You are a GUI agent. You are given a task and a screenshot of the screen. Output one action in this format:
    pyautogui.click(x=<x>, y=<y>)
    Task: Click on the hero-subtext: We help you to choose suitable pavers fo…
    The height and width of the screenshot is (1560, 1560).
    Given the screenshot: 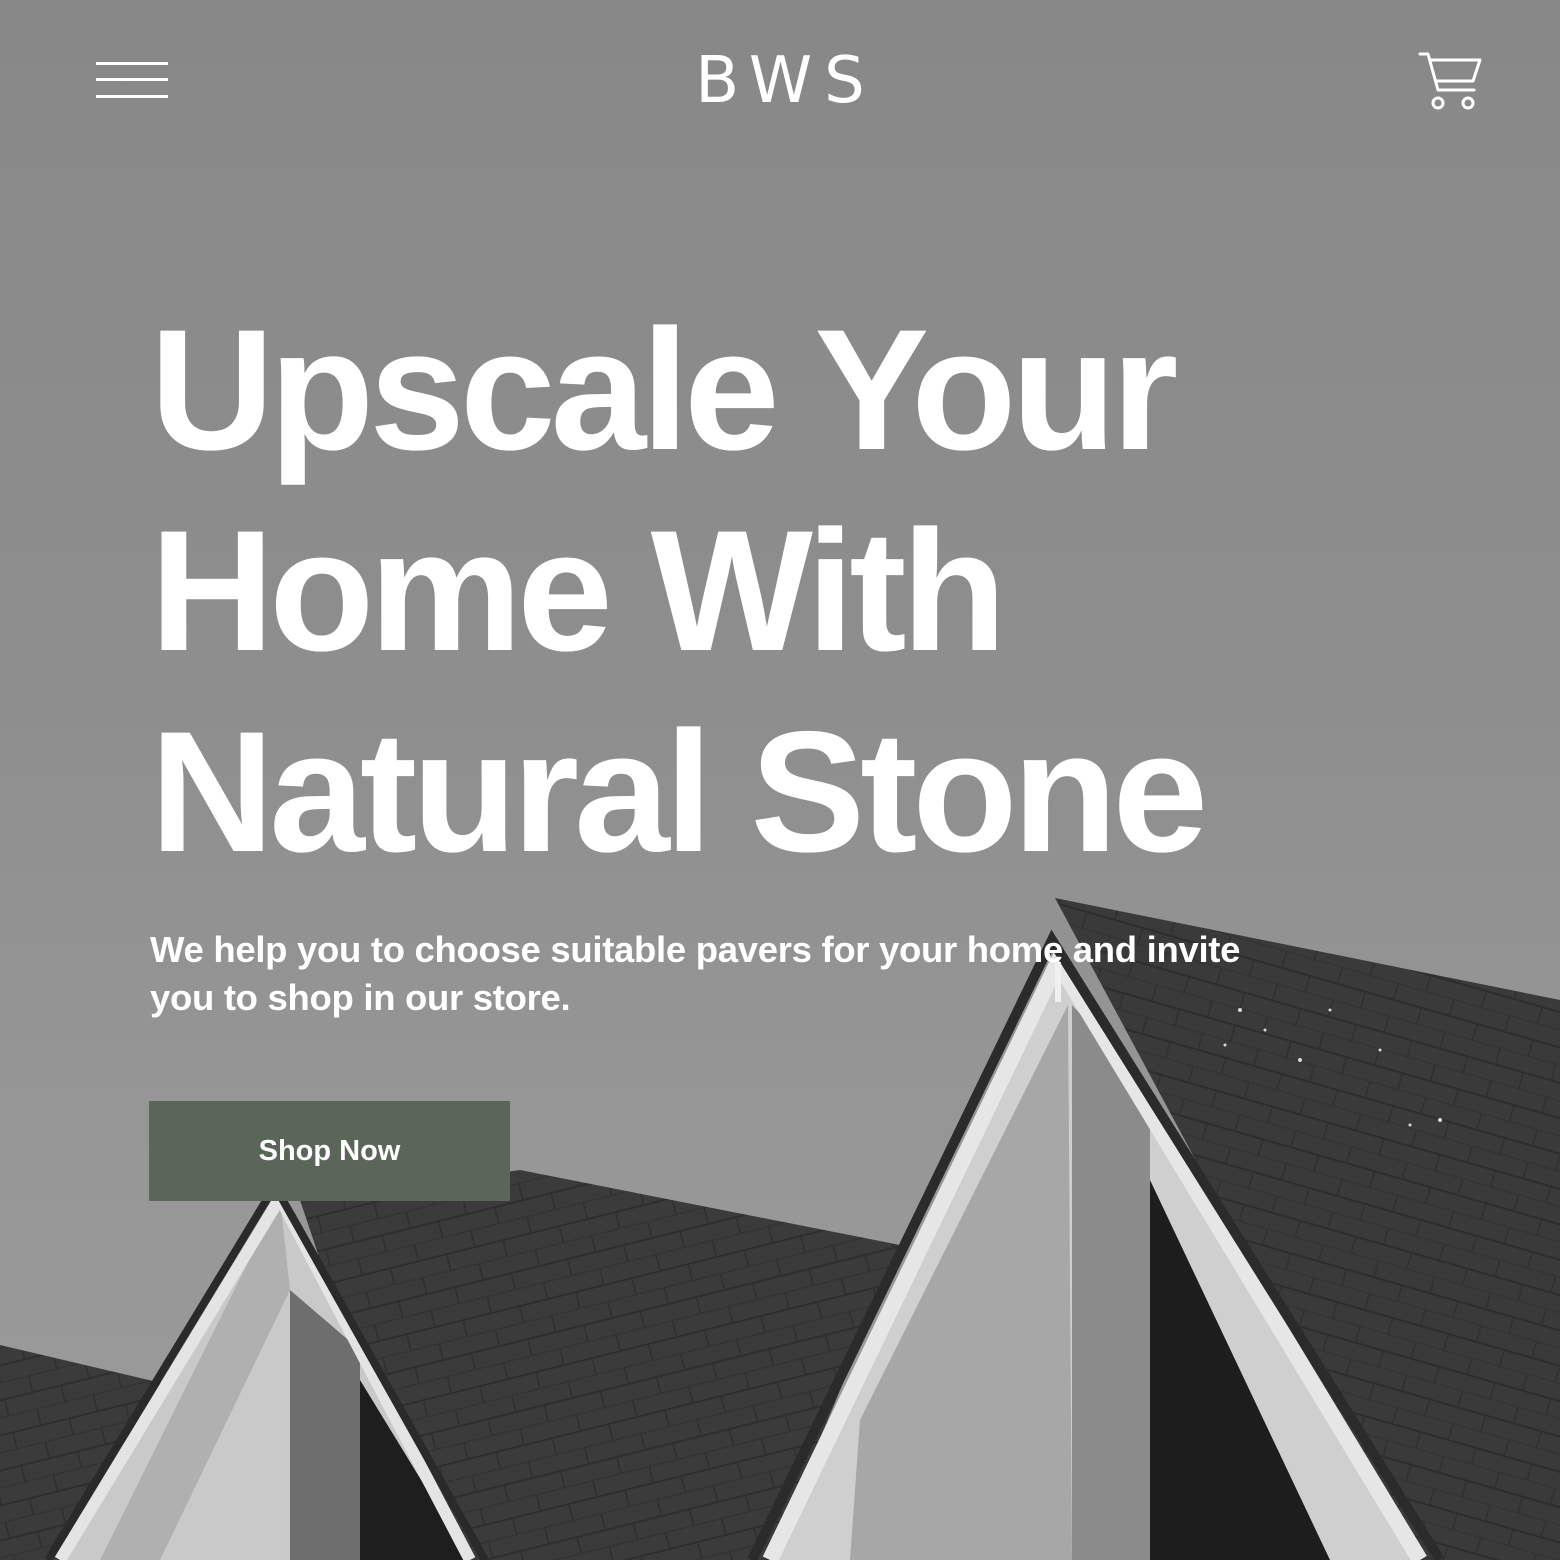 What is the action you would take?
    pyautogui.click(x=695, y=973)
    